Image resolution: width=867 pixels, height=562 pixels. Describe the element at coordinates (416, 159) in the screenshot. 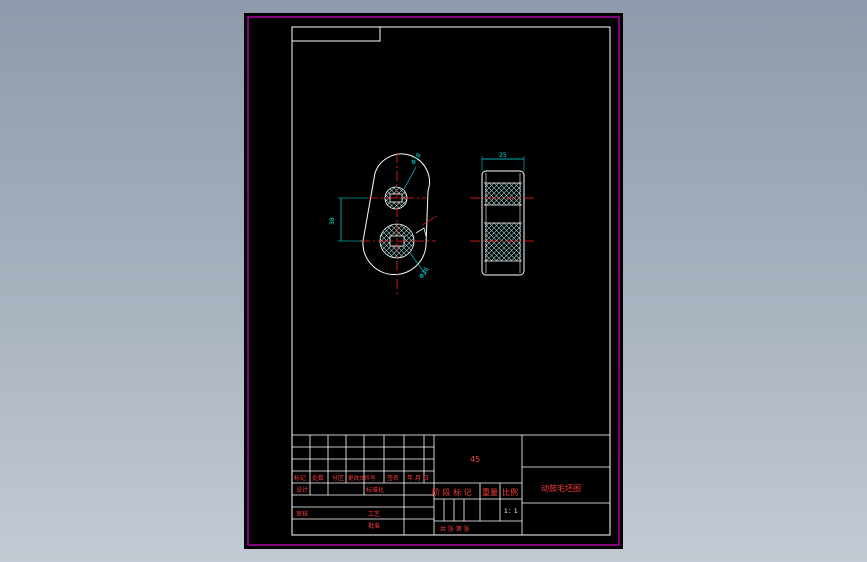

I see `dim-phi18-text: Φ18` at that location.